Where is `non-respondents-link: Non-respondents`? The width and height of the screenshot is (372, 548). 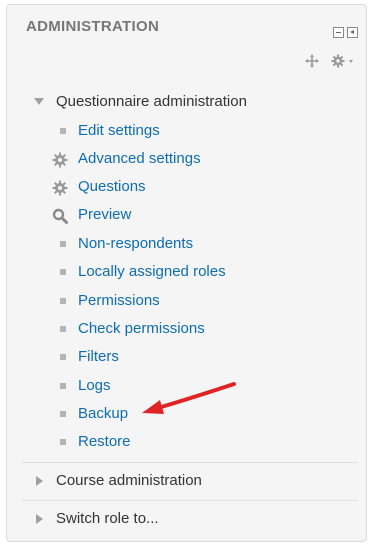
non-respondents-link: Non-respondents is located at coordinates (135, 244).